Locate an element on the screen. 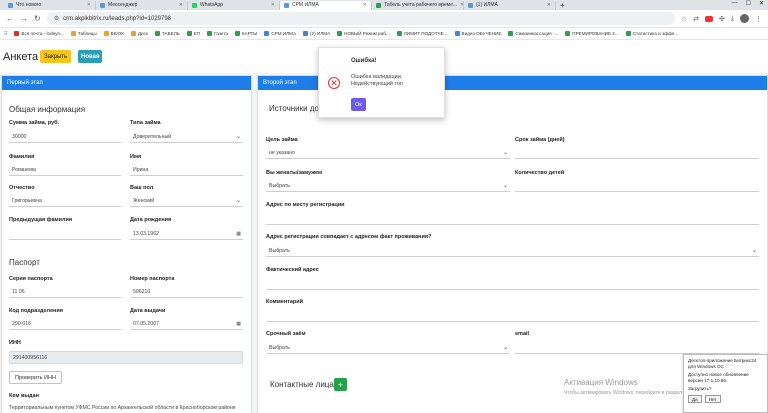  field-label: Типа займа is located at coordinates (145, 123).